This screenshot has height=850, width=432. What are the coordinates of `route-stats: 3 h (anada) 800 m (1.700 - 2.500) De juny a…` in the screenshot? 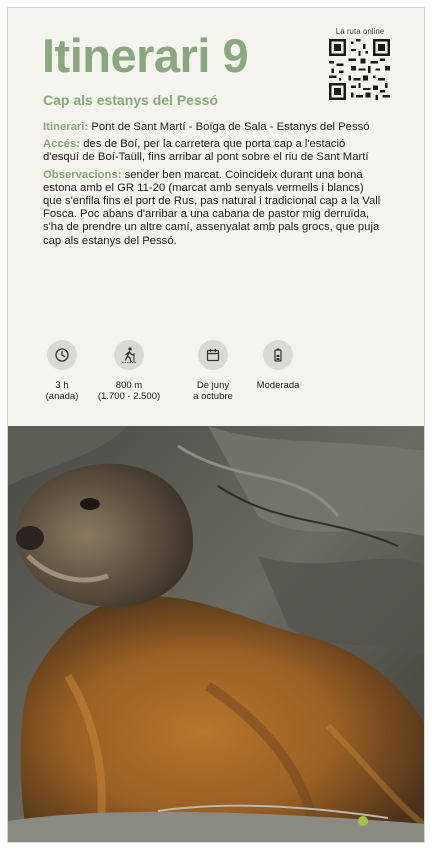 It's located at (178, 375).